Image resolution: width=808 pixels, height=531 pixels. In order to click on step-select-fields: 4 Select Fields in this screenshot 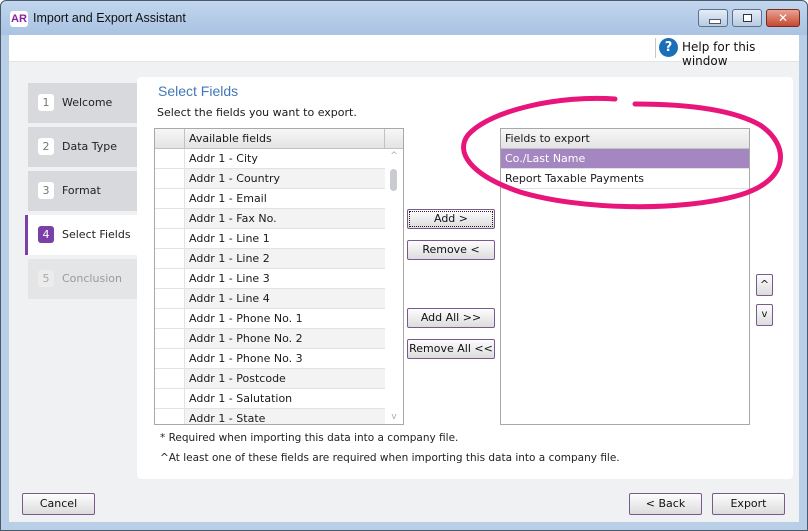, I will do `click(83, 235)`.